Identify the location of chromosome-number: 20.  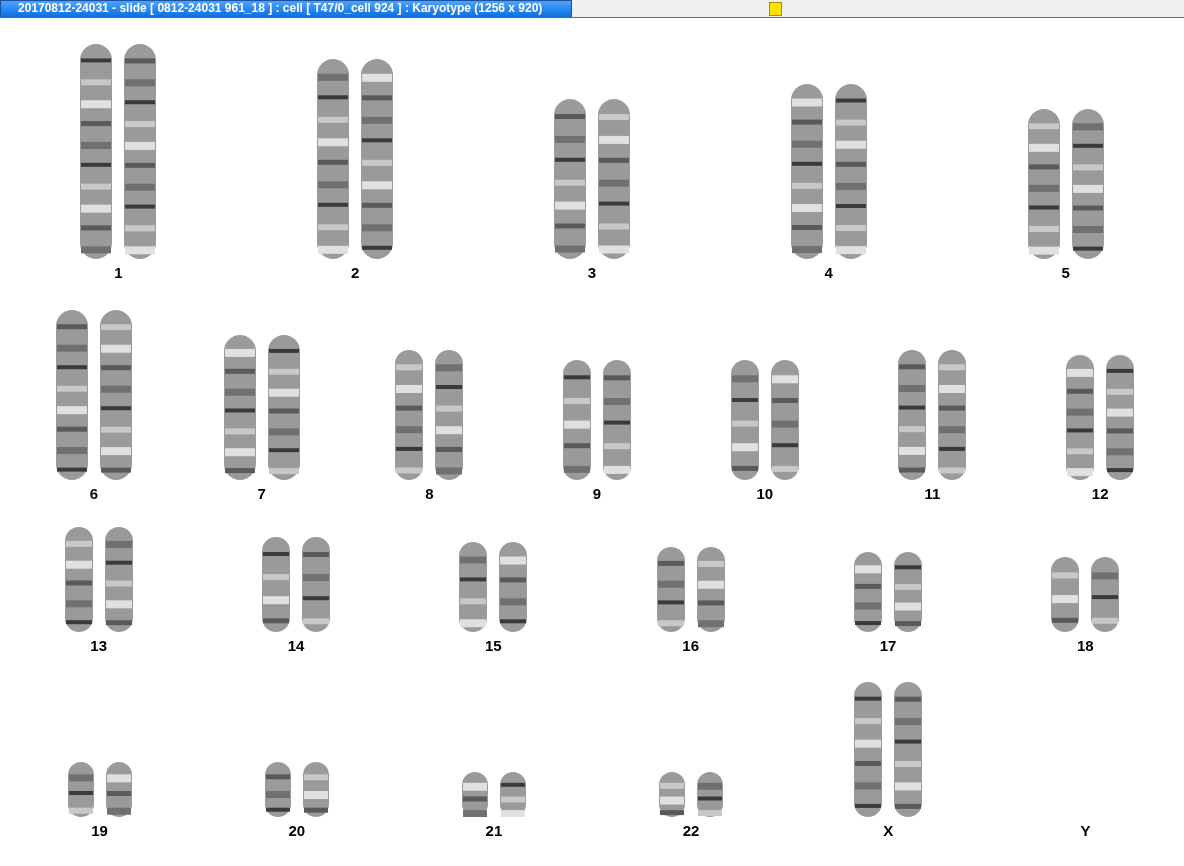
(297, 831).